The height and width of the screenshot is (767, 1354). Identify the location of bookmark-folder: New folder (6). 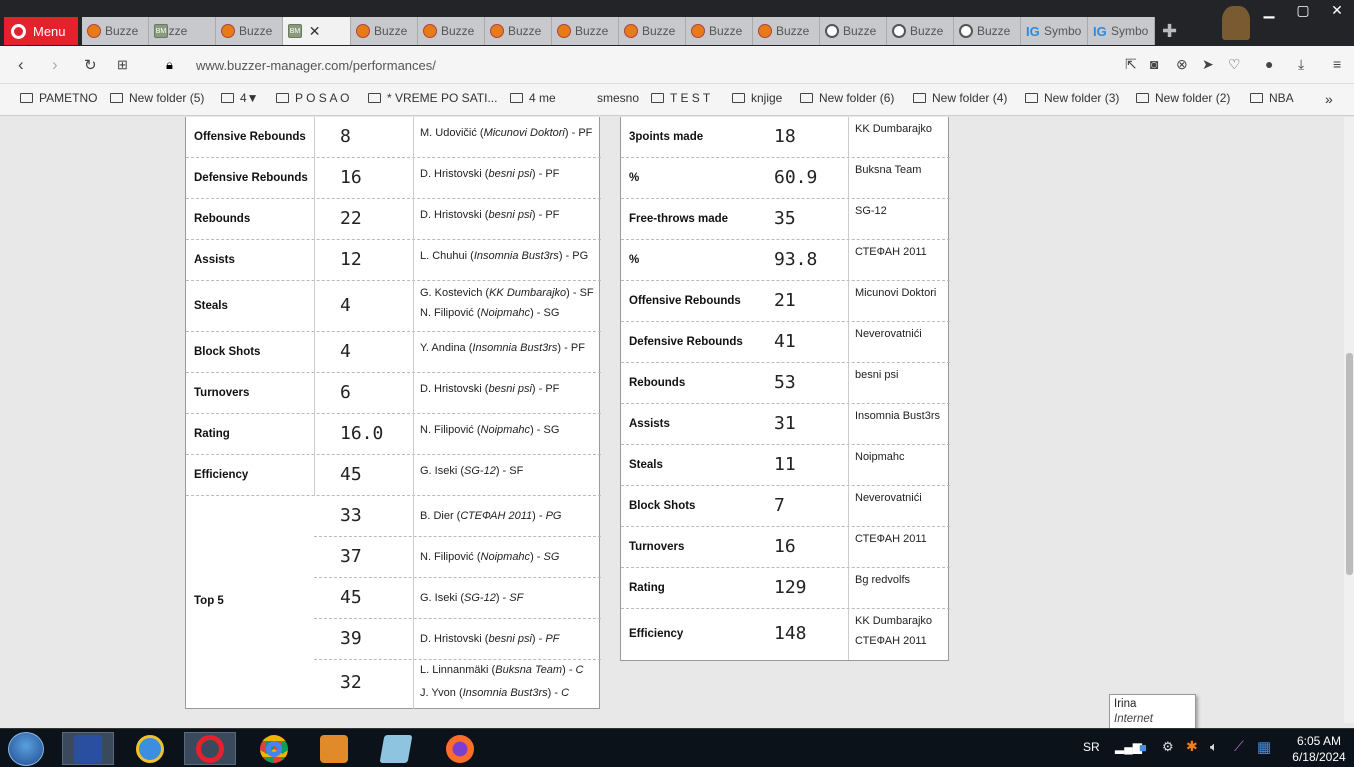
(847, 98).